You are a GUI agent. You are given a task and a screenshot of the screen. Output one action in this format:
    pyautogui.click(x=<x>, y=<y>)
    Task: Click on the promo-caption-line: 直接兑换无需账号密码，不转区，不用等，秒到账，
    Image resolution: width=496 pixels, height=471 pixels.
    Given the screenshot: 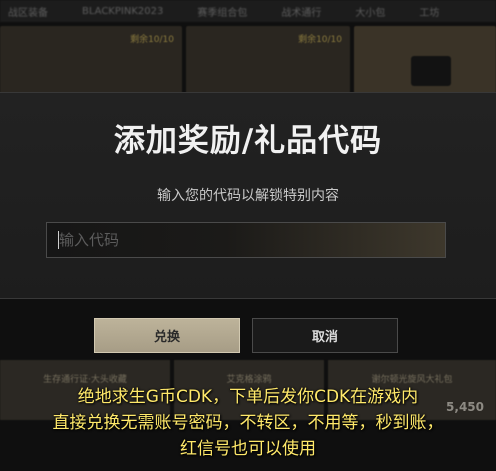 What is the action you would take?
    pyautogui.click(x=248, y=423)
    